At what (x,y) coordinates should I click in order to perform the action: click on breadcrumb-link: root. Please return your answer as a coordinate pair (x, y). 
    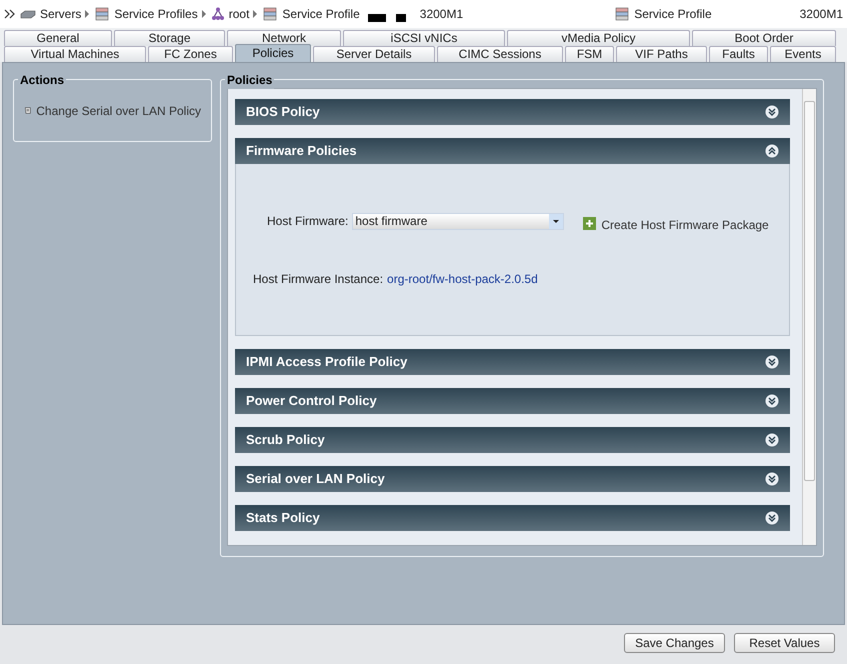
    Looking at the image, I should click on (239, 14).